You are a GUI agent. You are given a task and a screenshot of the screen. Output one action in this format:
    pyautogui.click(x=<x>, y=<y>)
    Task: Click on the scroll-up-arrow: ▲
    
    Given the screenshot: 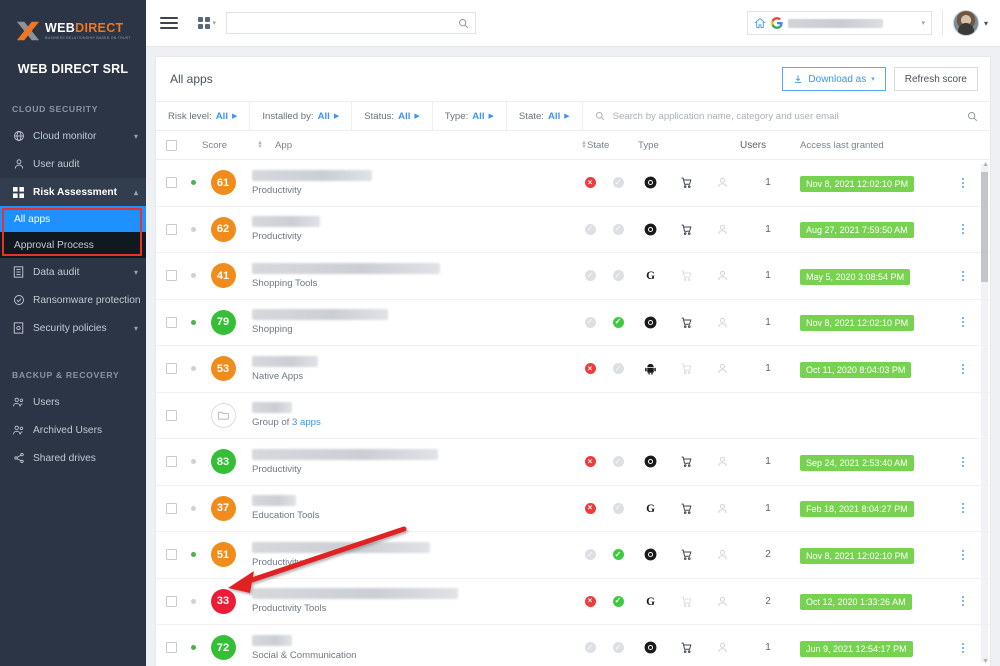 What is the action you would take?
    pyautogui.click(x=985, y=164)
    